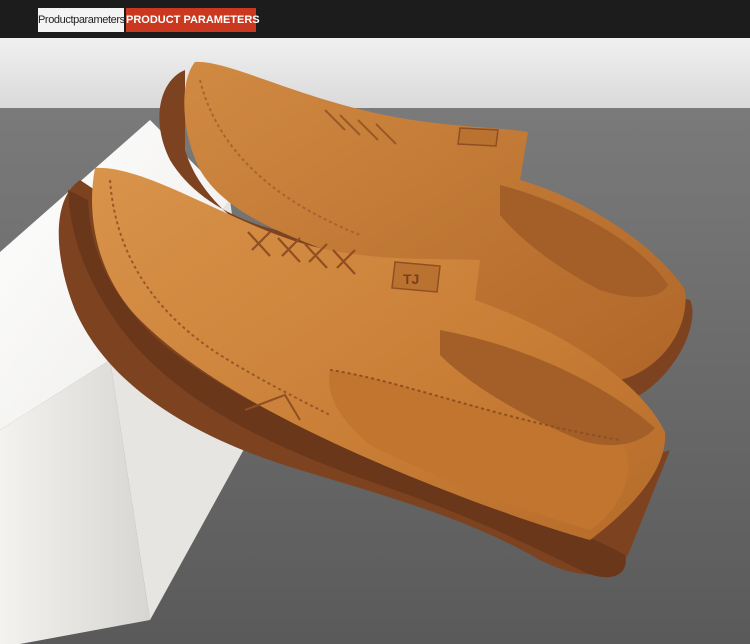  I want to click on header-bar: Productparameters PRODUCT PARAMETERS, so click(375, 19).